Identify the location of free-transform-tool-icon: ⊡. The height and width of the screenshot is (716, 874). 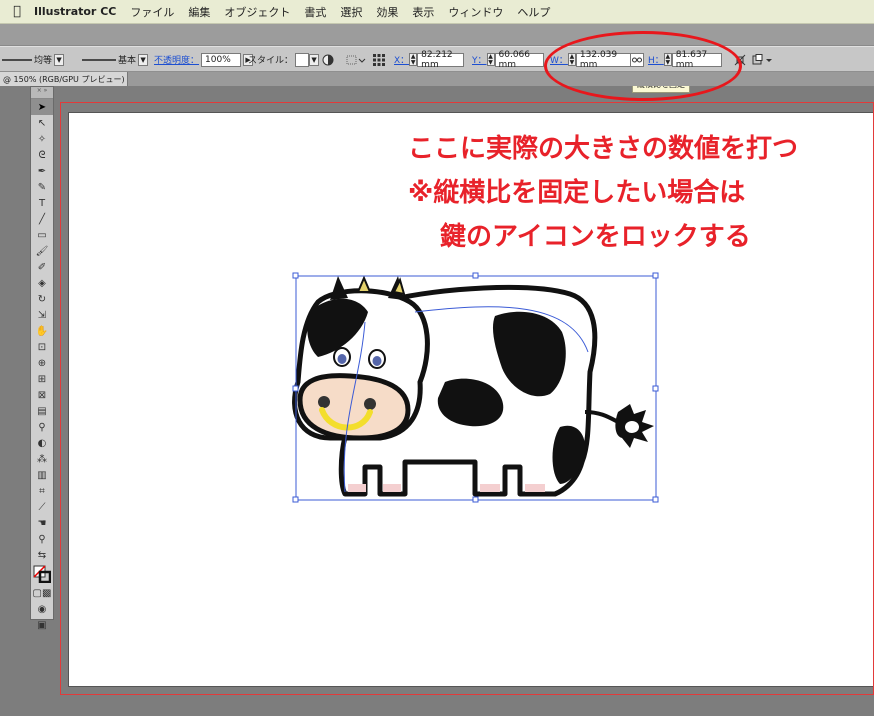
(42, 347).